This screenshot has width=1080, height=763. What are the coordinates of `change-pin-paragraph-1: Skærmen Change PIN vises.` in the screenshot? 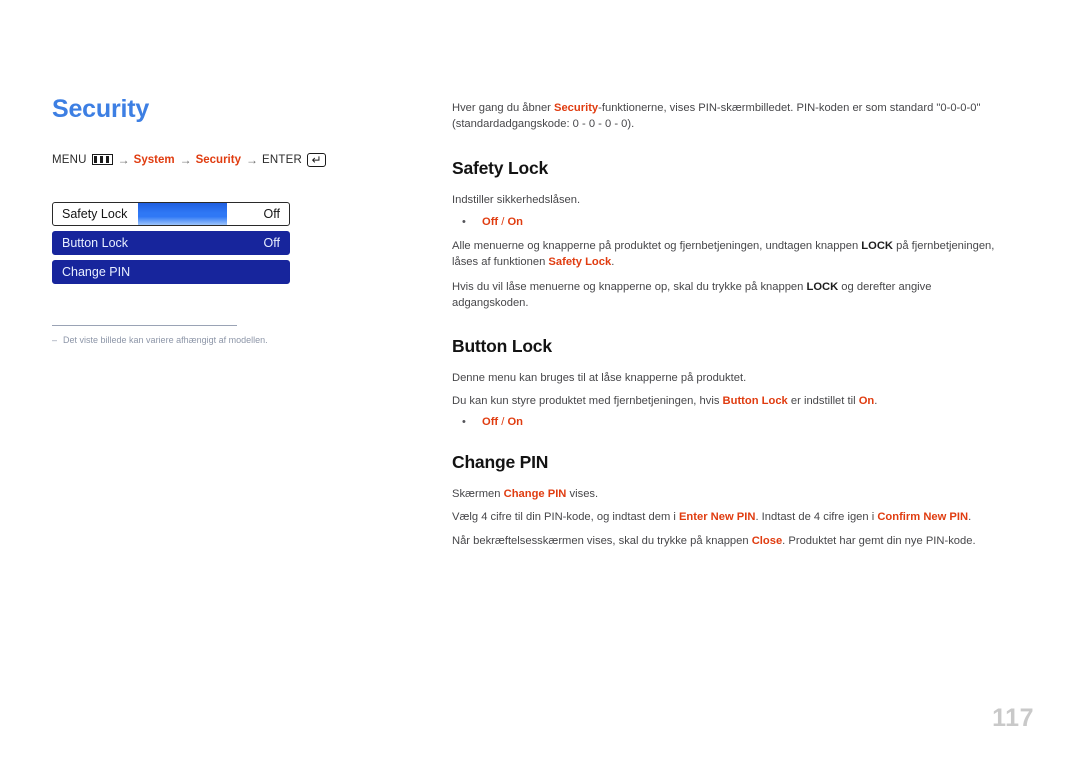 It's located at (724, 494).